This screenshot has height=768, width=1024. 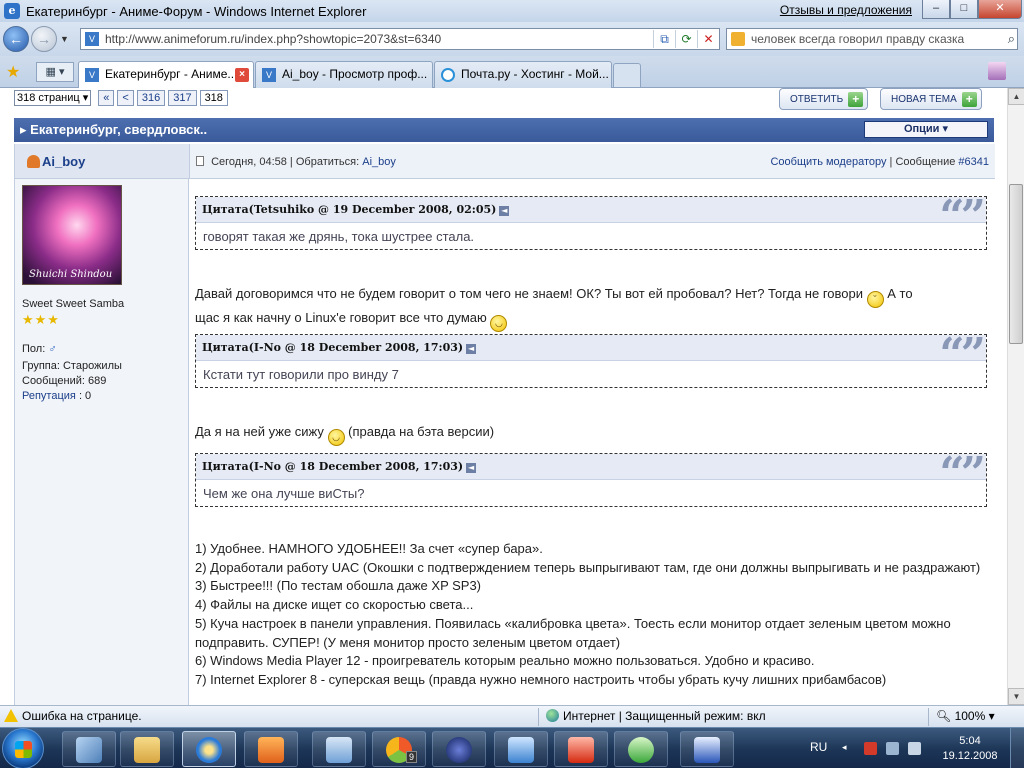 What do you see at coordinates (870, 748) in the screenshot?
I see `network-icon` at bounding box center [870, 748].